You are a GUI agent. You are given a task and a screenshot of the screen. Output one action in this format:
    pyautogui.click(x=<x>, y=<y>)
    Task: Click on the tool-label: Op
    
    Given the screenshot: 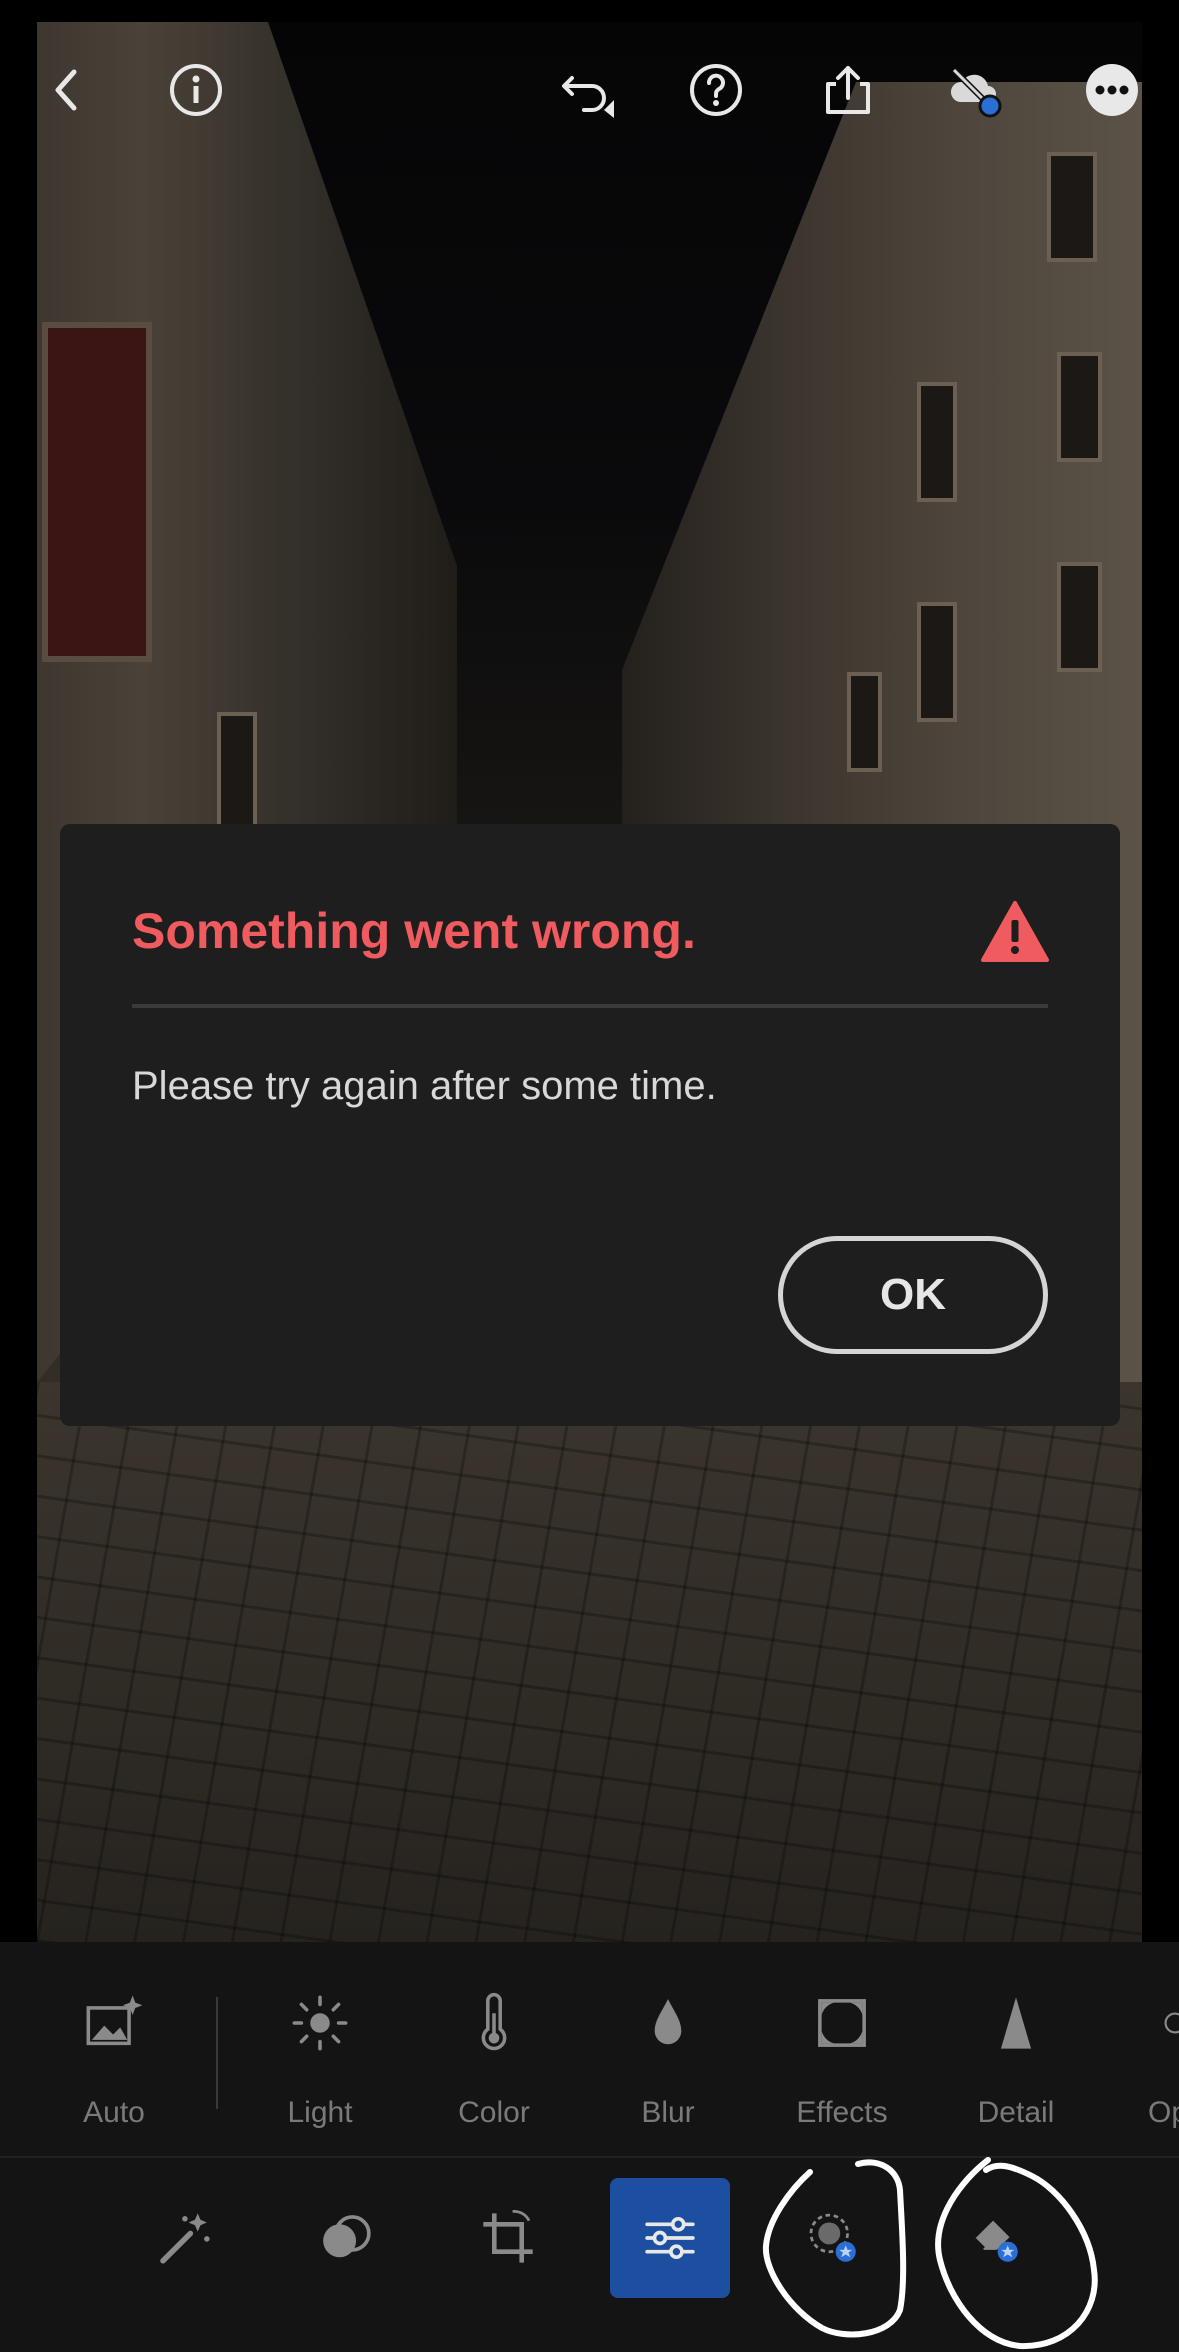 What is the action you would take?
    pyautogui.click(x=1163, y=2112)
    